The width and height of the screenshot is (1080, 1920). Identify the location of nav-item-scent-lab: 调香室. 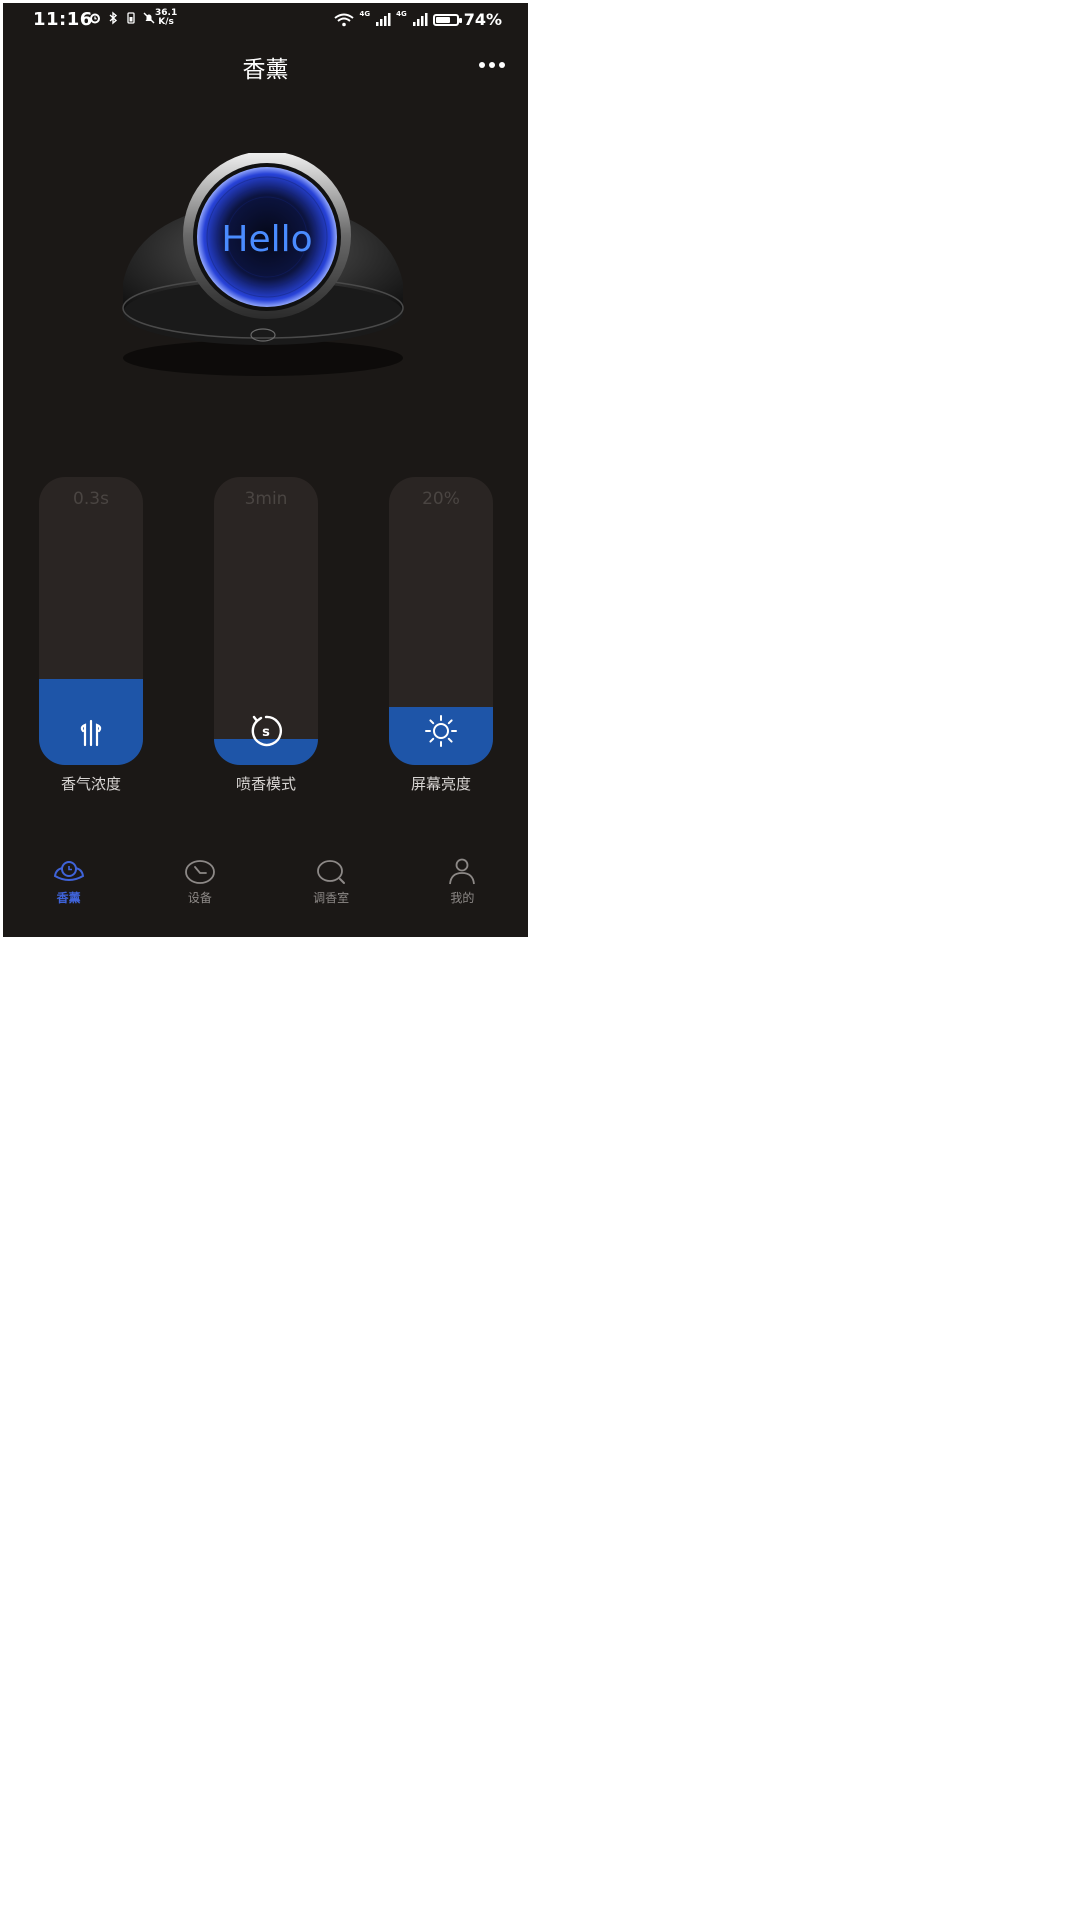
(331, 892).